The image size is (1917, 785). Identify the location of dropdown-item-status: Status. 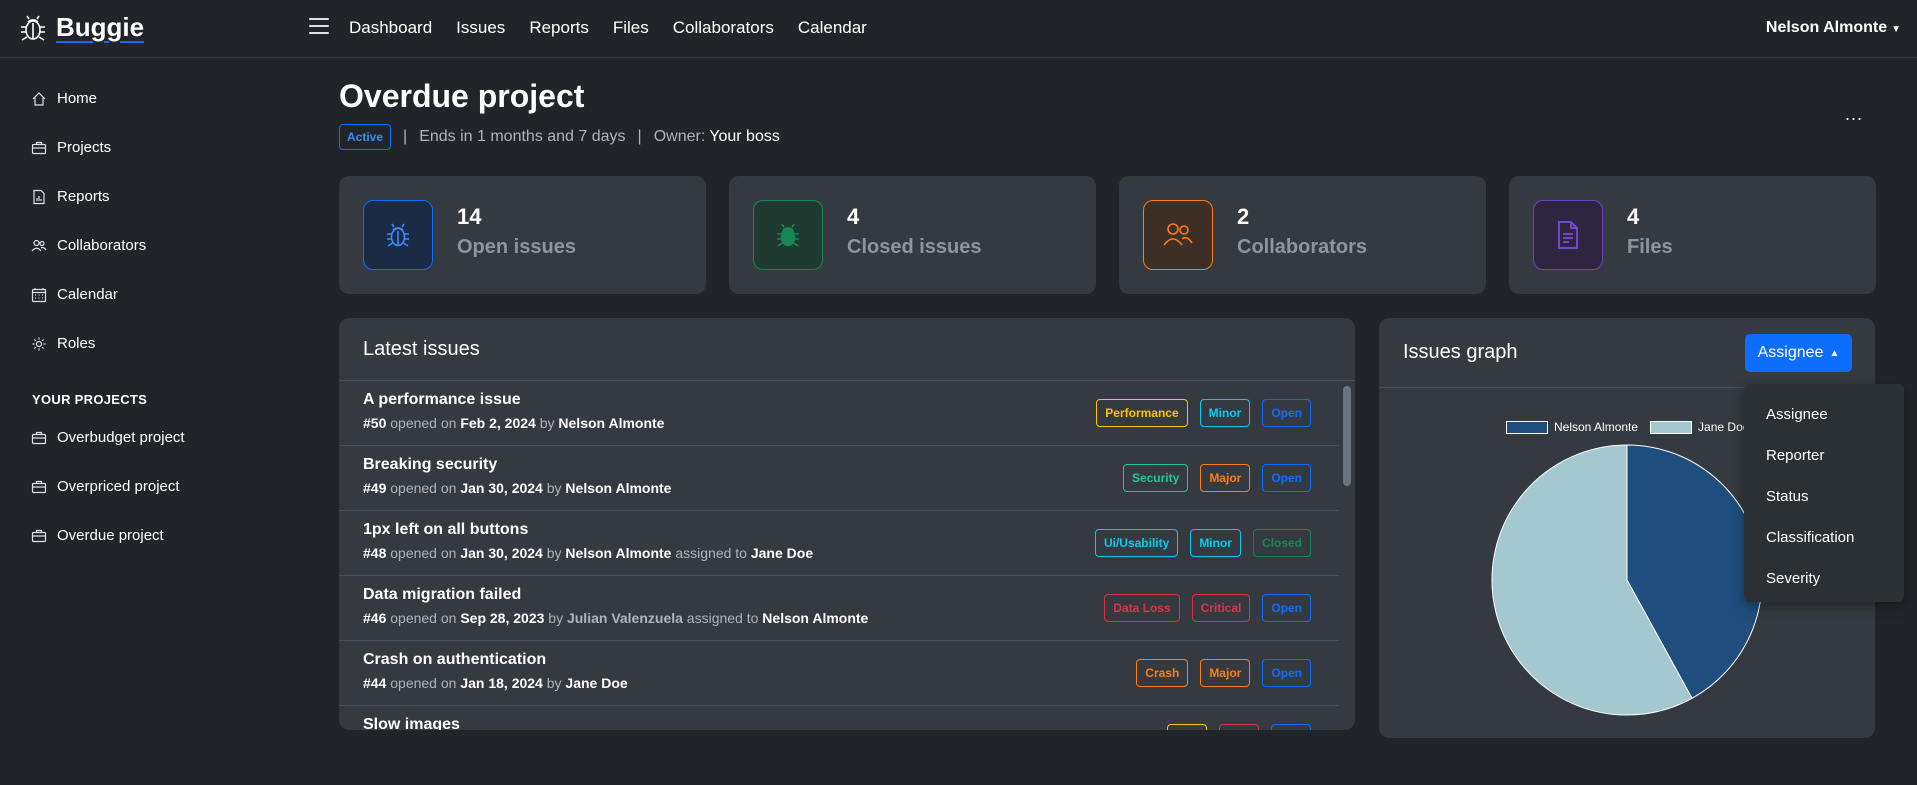
(1824, 496).